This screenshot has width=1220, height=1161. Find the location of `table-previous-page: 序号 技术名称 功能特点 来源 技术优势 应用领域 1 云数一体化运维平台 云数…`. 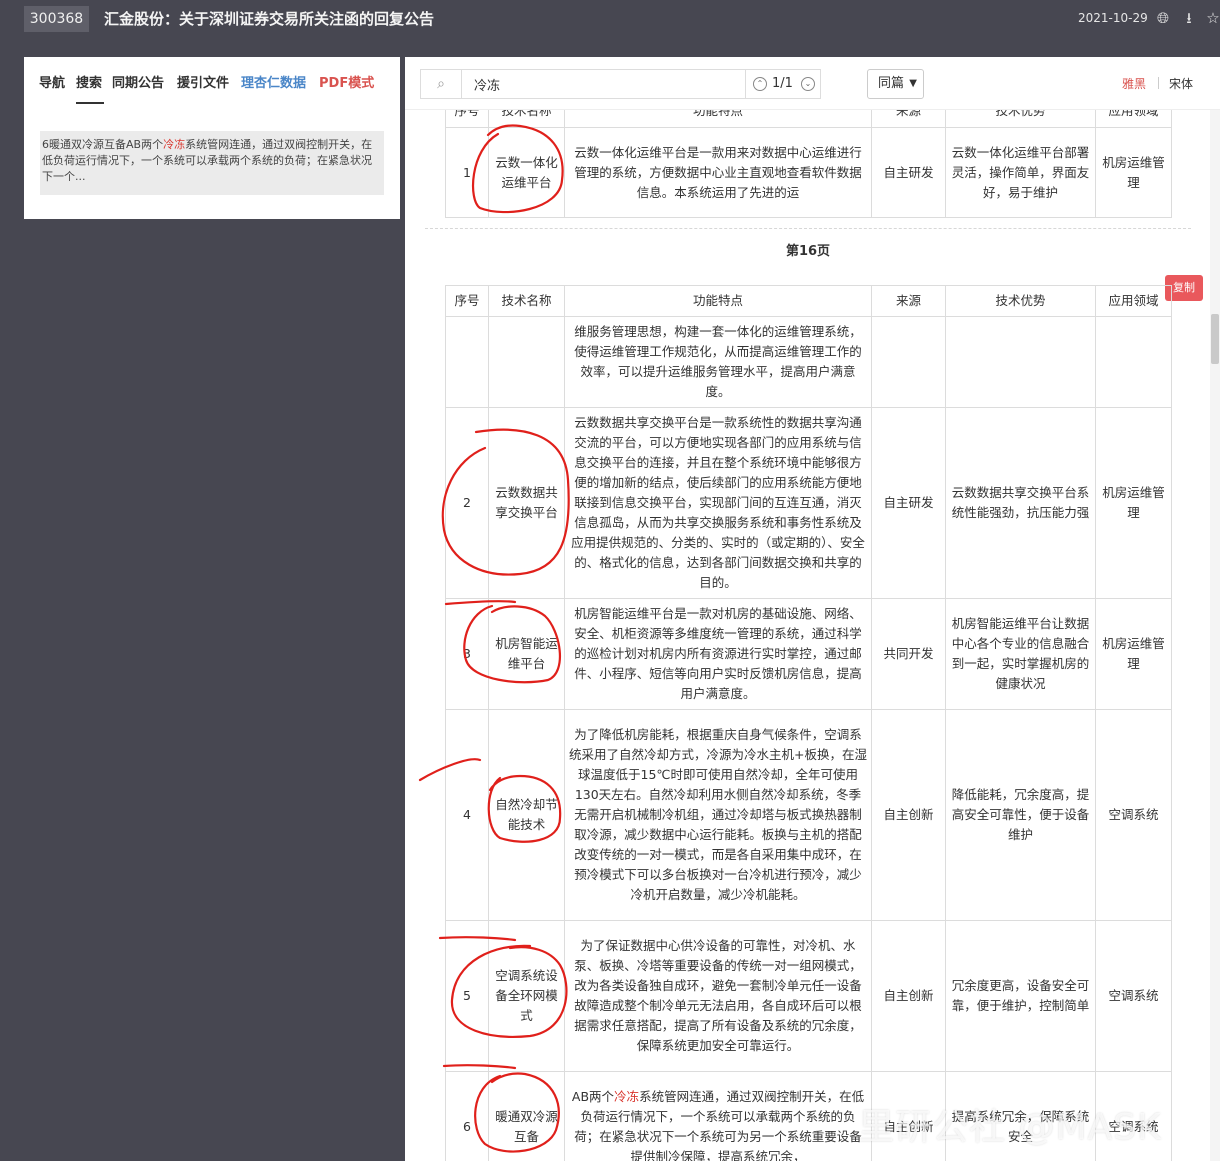

table-previous-page: 序号 技术名称 功能特点 来源 技术优势 应用领域 1 云数一体化运维平台 云数… is located at coordinates (808, 155).